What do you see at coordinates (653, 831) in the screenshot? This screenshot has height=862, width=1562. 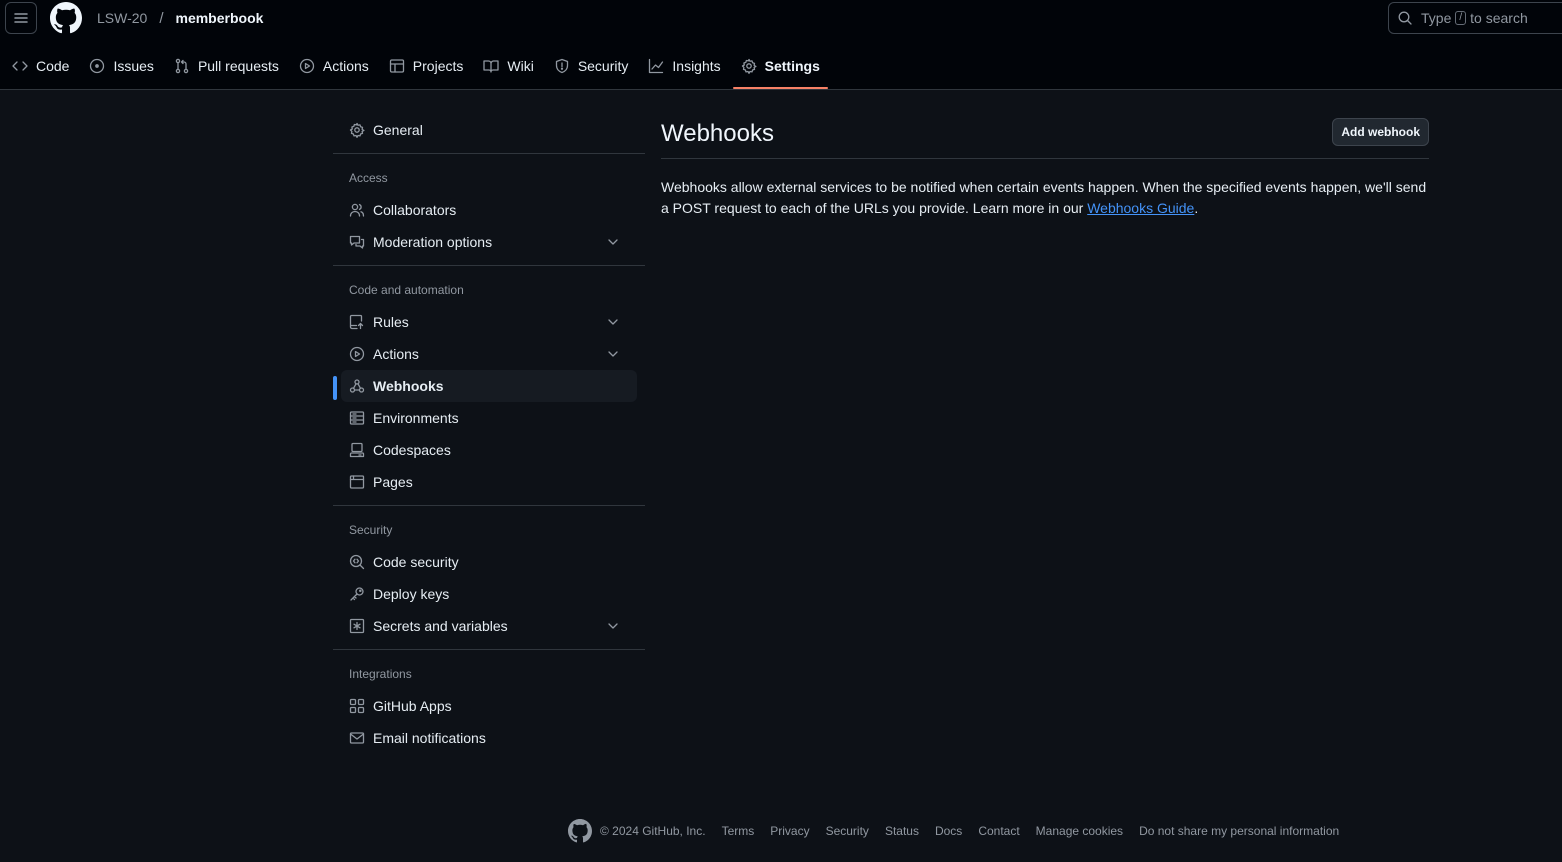 I see `footer-copyright: © 2024 GitHub, Inc.` at bounding box center [653, 831].